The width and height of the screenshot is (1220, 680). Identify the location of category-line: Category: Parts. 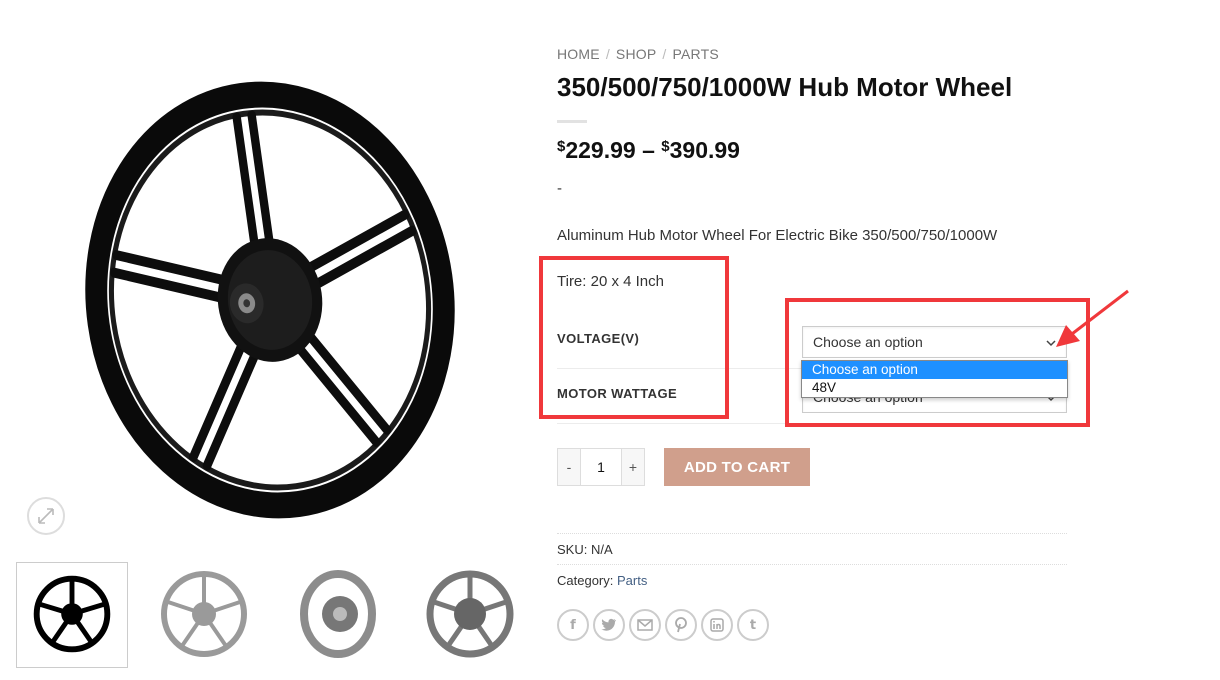
(602, 580).